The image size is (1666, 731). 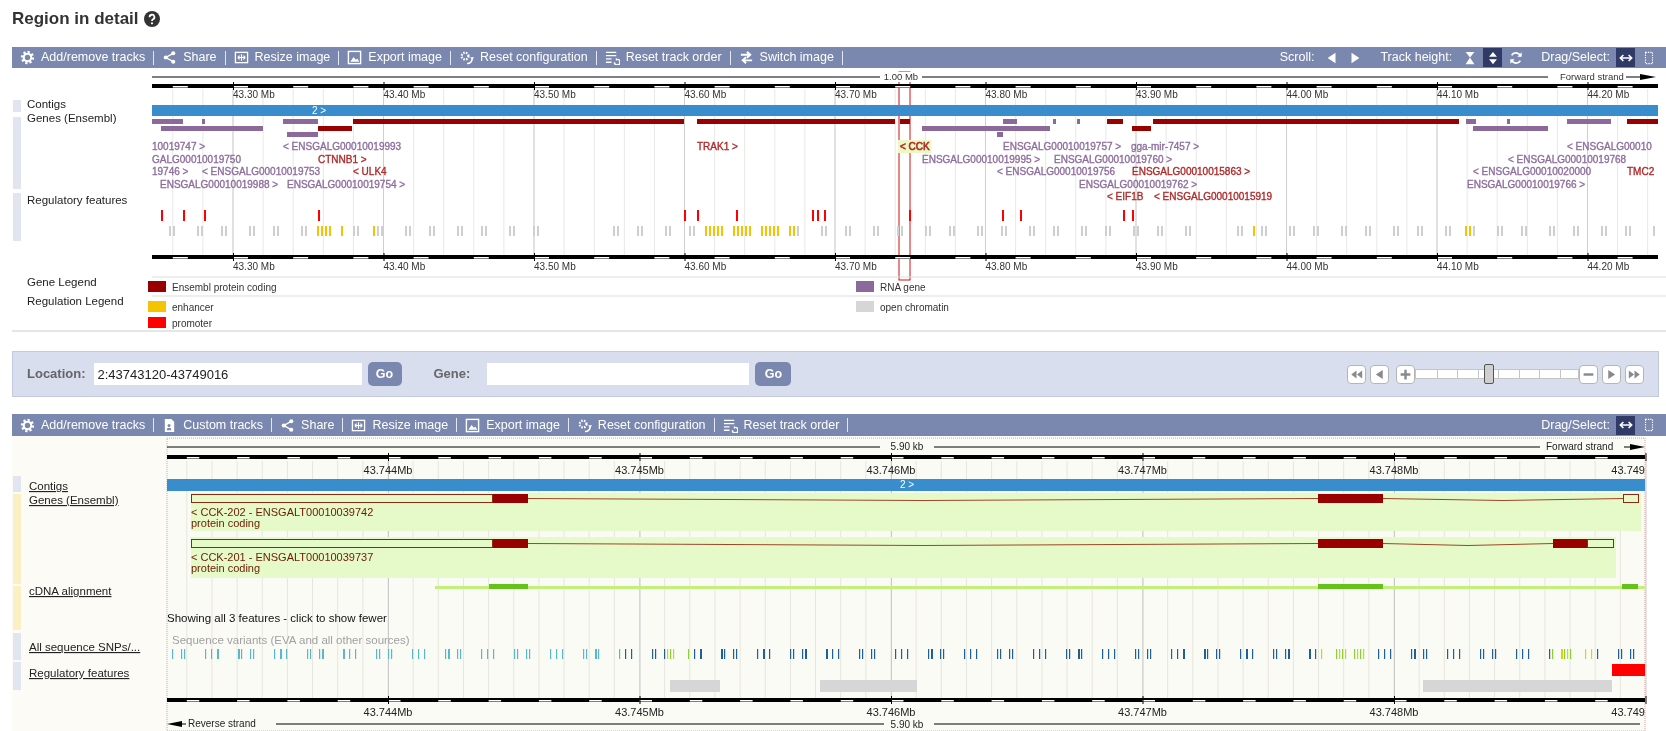 What do you see at coordinates (1138, 184) in the screenshot?
I see `gene-label: ENSGALG00010019762 >` at bounding box center [1138, 184].